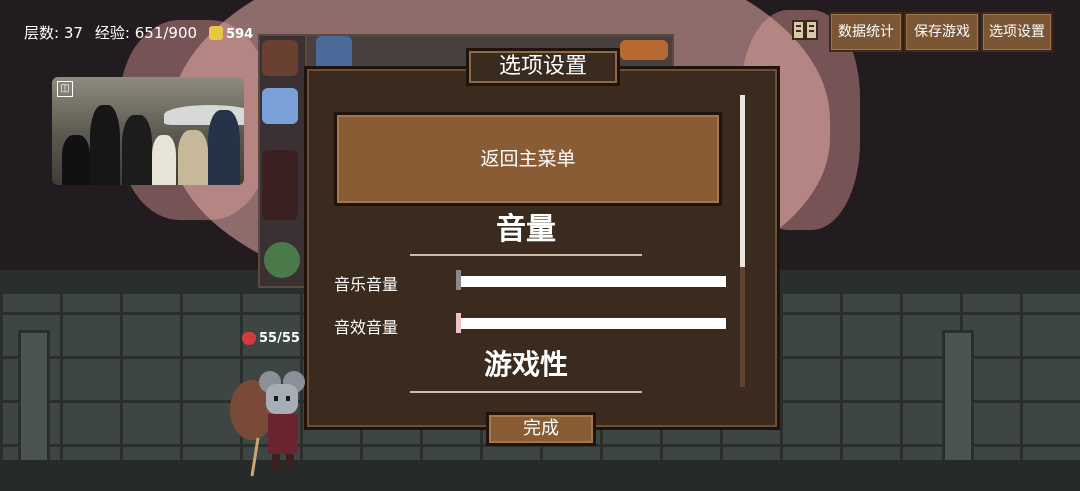 The image size is (1080, 491). I want to click on gold-counter: 594, so click(231, 33).